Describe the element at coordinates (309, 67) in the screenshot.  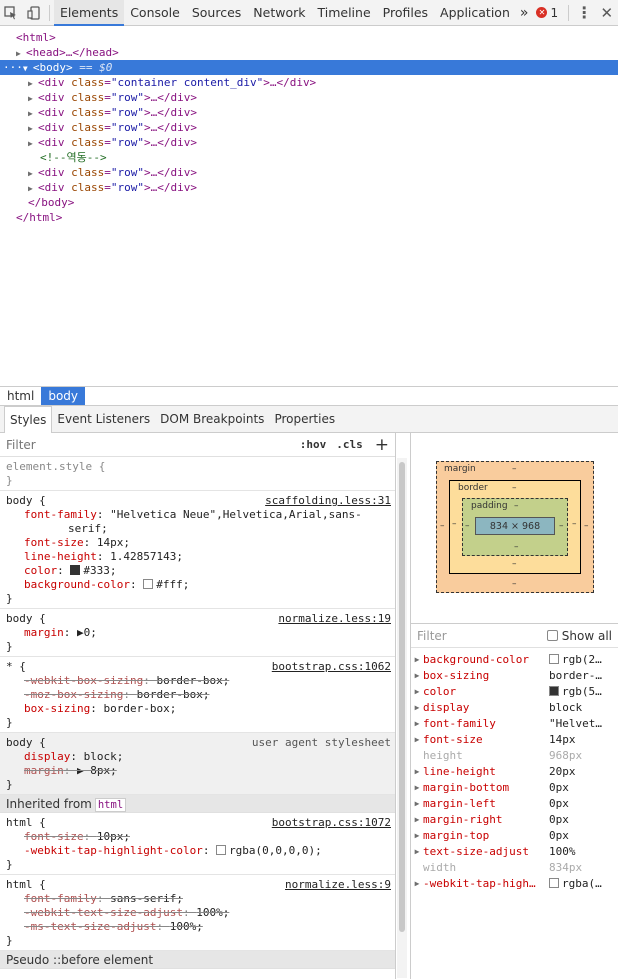
I see `dom-node-body-selected: ···▼ <body> == $0` at that location.